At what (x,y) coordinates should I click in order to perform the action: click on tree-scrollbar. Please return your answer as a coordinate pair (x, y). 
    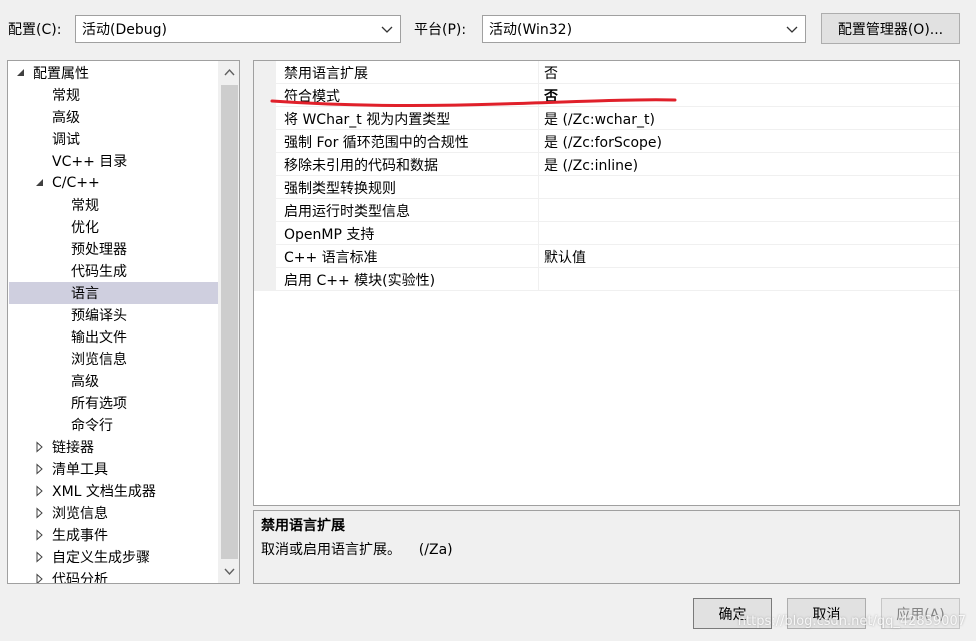
    Looking at the image, I should click on (228, 322).